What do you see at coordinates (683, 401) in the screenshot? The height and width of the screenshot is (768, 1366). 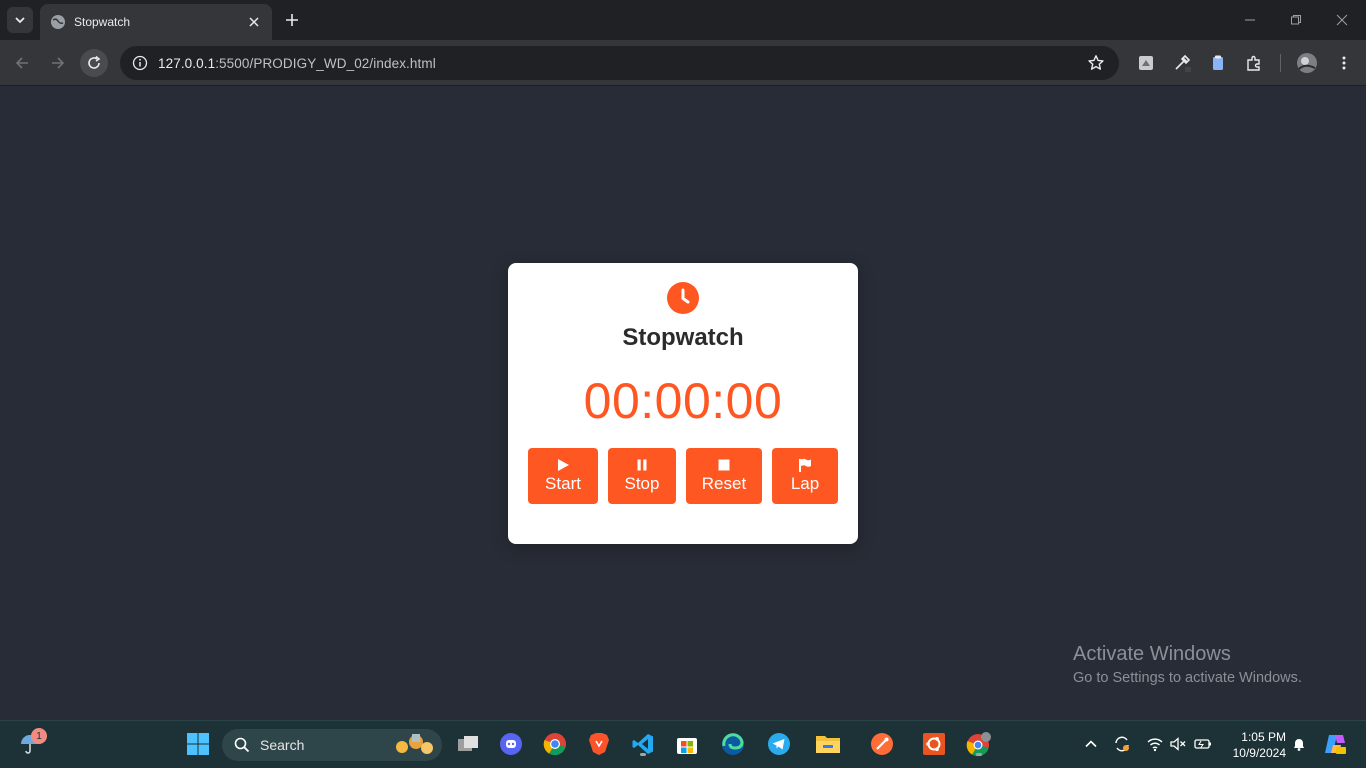 I see `time-display: 00:00:00` at bounding box center [683, 401].